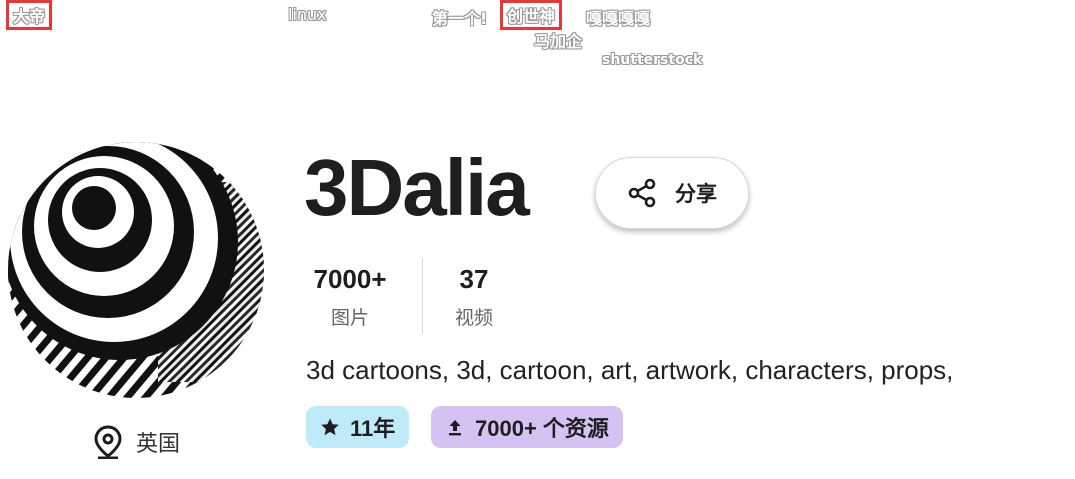 This screenshot has width=1075, height=479. I want to click on overlay-label-dadi: 大帝, so click(29, 15).